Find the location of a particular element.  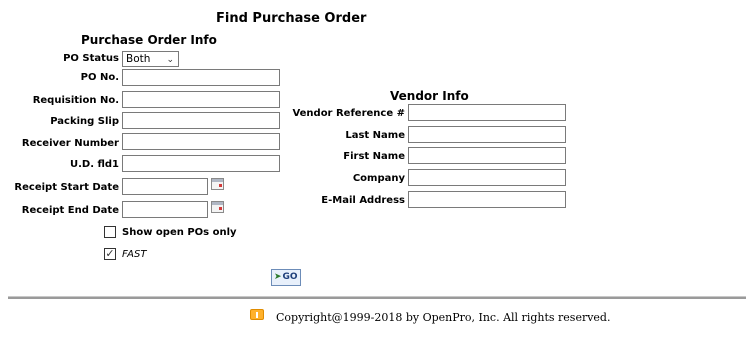

po-status-selected-value: Both is located at coordinates (138, 59).